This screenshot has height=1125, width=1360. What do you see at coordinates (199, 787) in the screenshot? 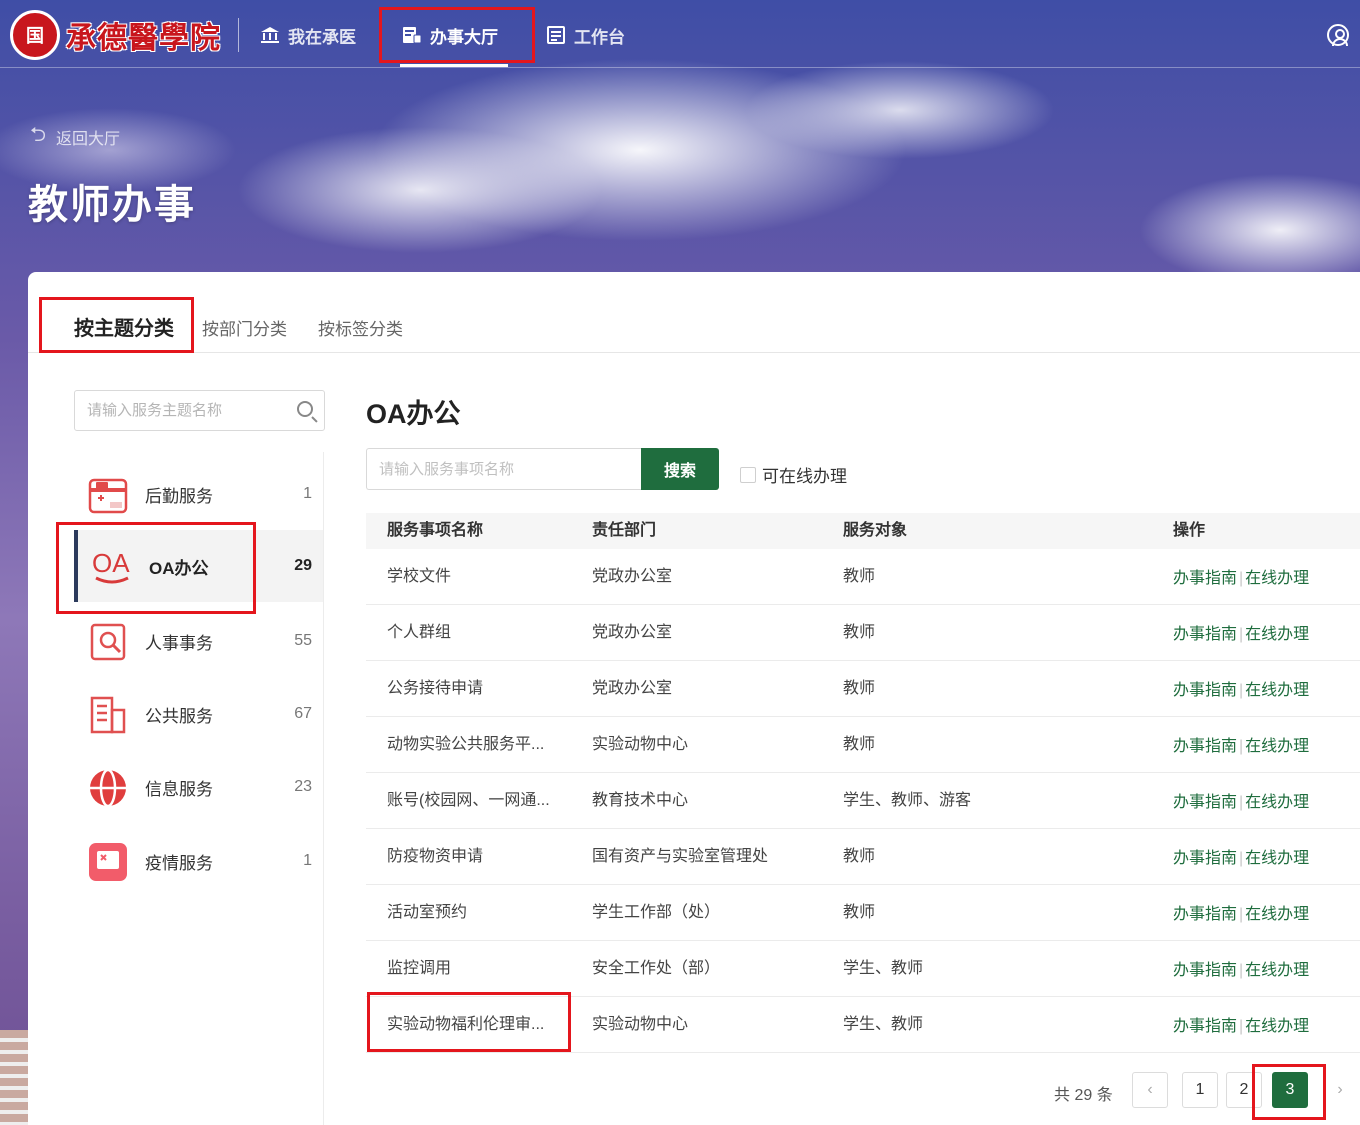
I see `category-information-service: 信息服务 23` at bounding box center [199, 787].